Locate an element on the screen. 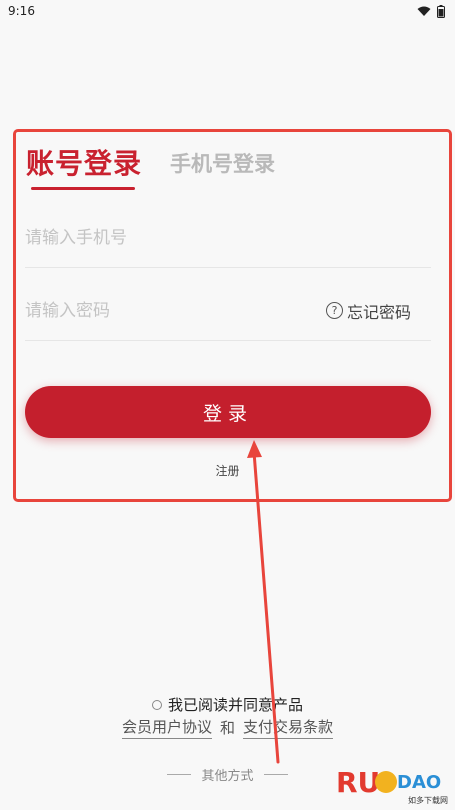  password-field: ? 忘记密码 is located at coordinates (228, 311).